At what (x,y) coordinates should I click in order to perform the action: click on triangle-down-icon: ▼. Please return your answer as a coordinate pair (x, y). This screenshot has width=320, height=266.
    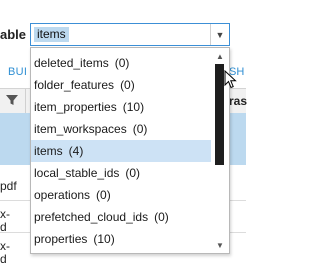
    Looking at the image, I should click on (220, 245).